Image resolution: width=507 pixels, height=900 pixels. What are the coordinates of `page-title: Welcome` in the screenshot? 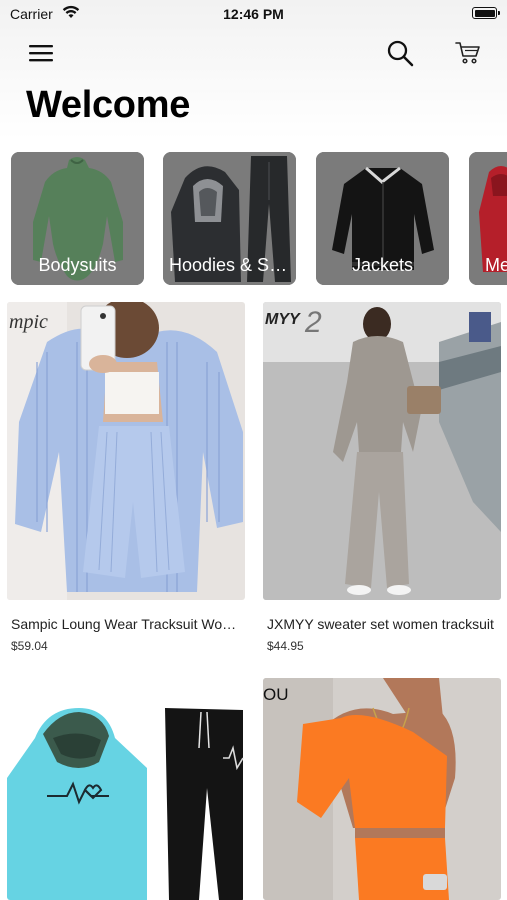 It's located at (108, 105).